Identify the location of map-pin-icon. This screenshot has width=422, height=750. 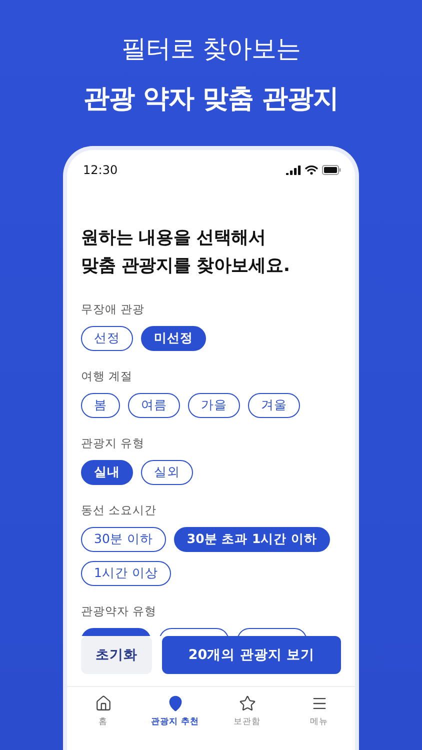
(175, 703).